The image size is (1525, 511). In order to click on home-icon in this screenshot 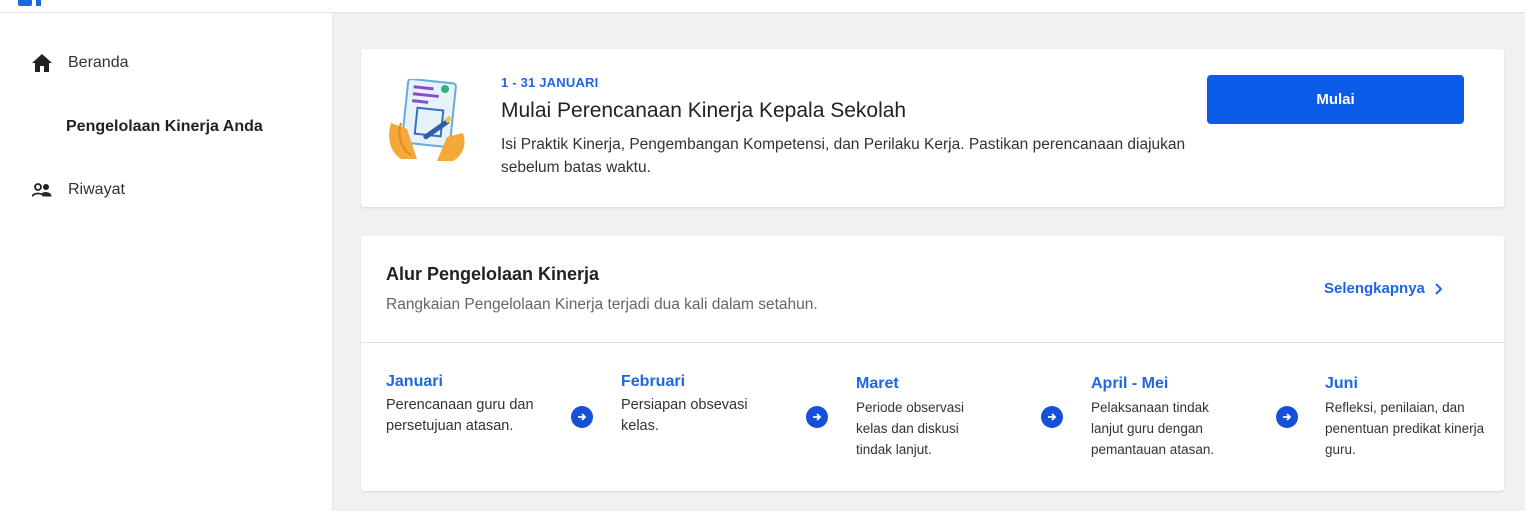, I will do `click(42, 63)`.